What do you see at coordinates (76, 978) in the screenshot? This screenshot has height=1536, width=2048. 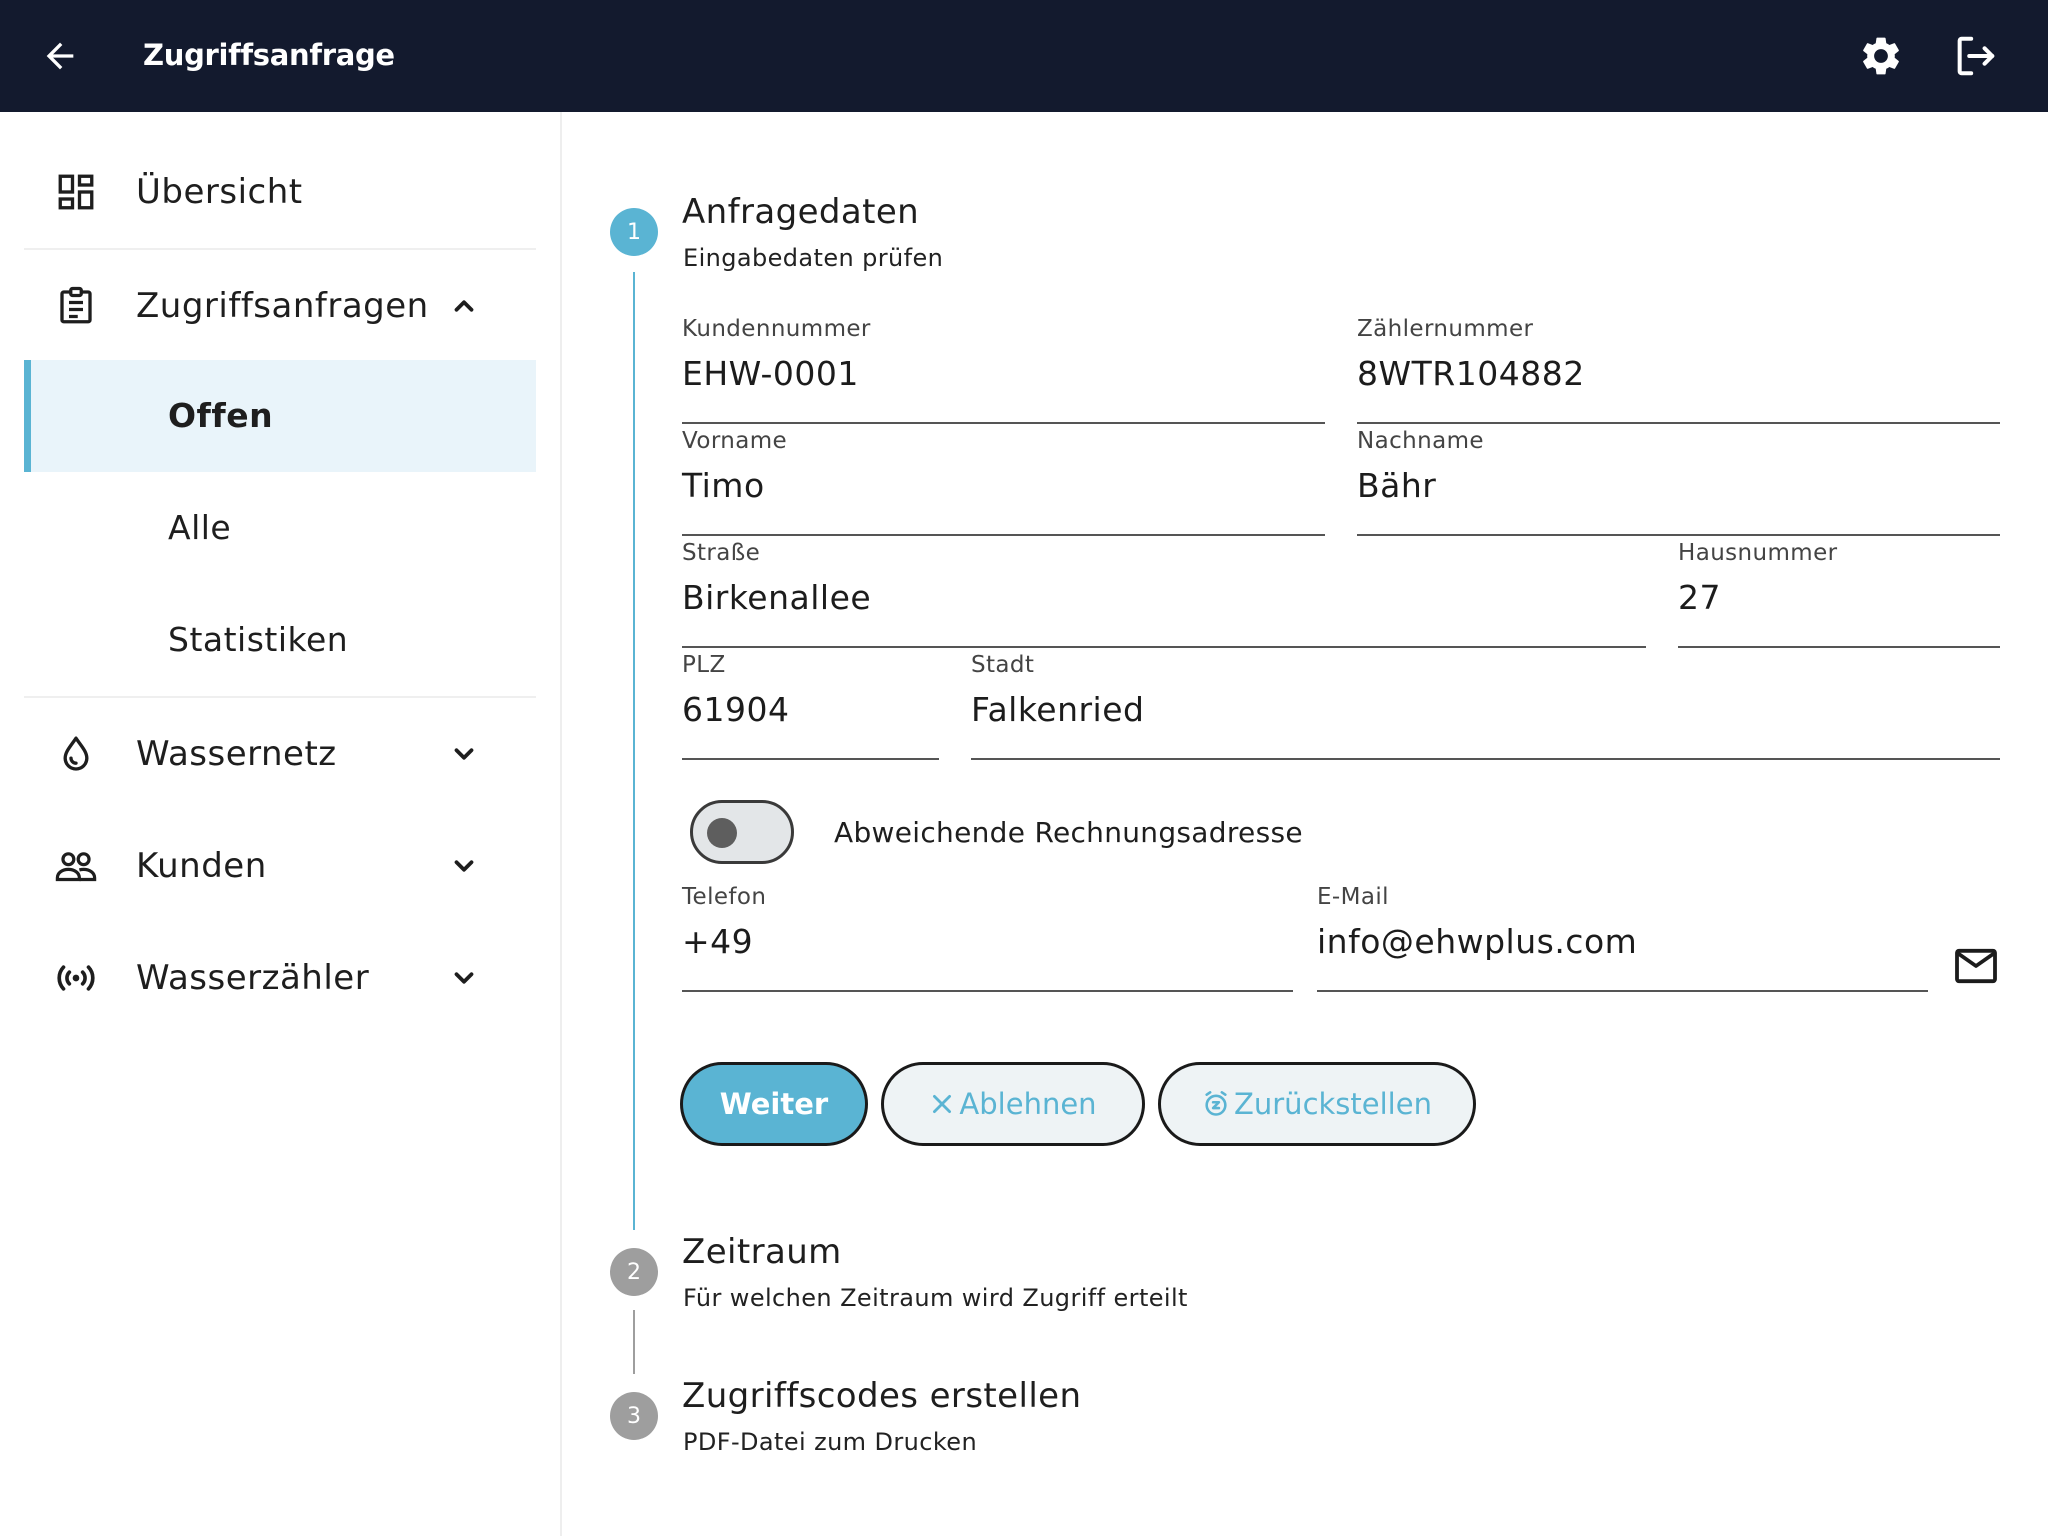 I see `sensor-icon` at bounding box center [76, 978].